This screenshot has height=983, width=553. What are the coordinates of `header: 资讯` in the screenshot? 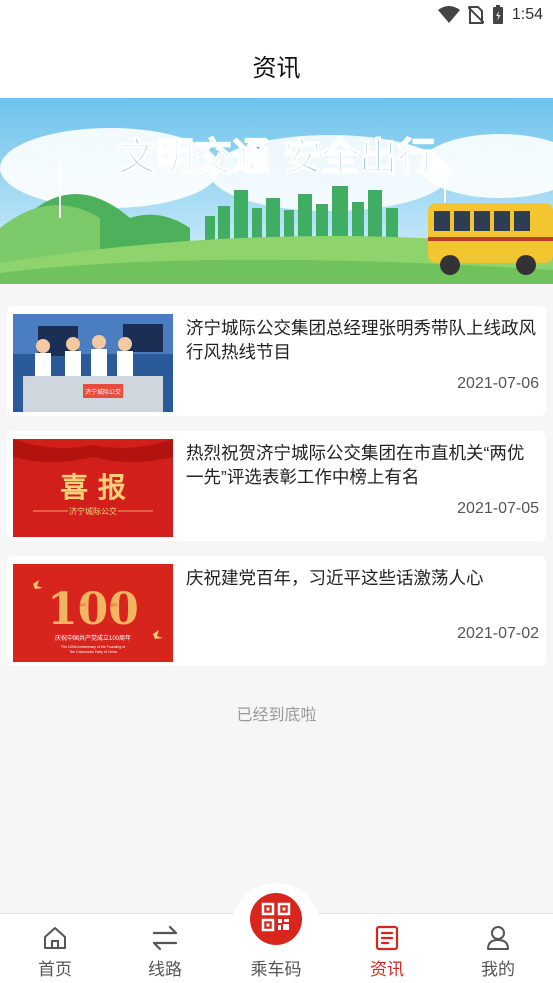 It's located at (276, 65).